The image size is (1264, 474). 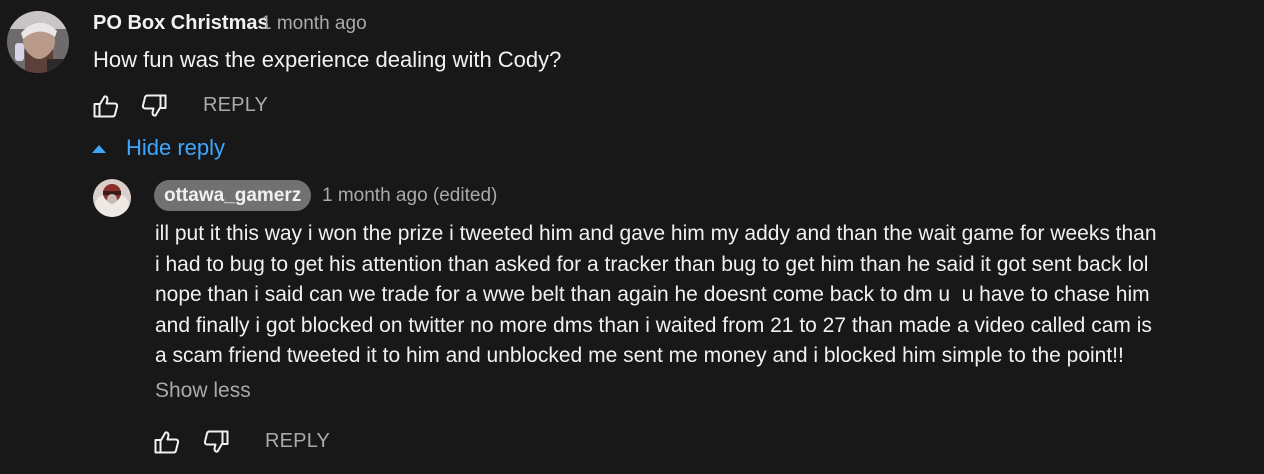 I want to click on reply-to-reply-button: REPLY, so click(x=297, y=441).